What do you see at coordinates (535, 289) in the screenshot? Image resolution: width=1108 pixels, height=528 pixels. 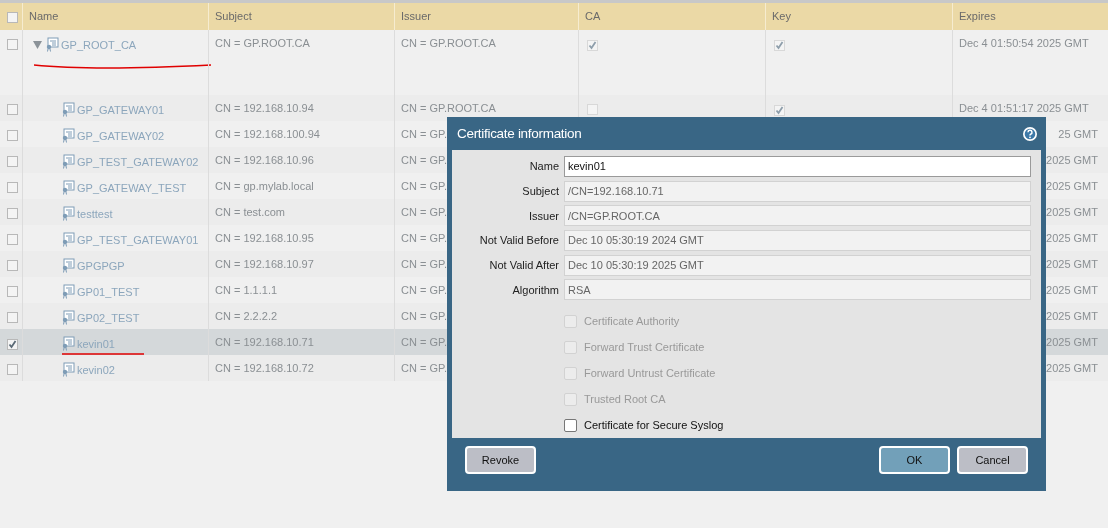 I see `field-label: Algorithm` at bounding box center [535, 289].